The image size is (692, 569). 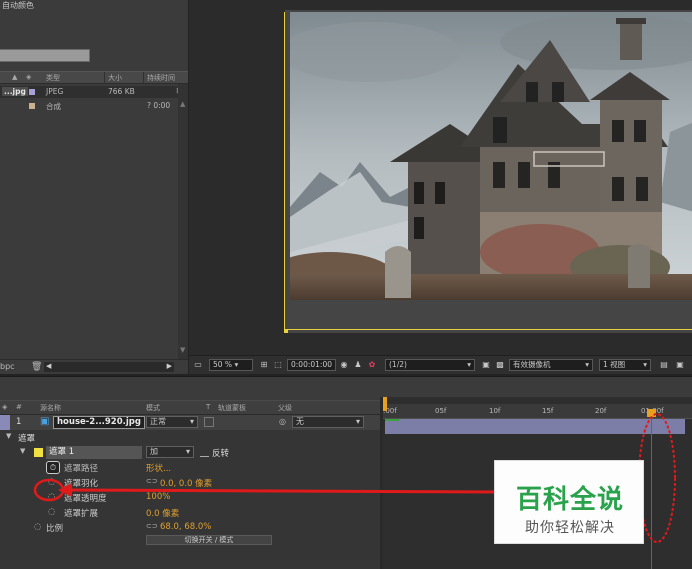 What do you see at coordinates (328, 422) in the screenshot?
I see `parent-dropdown: 无 ▾` at bounding box center [328, 422].